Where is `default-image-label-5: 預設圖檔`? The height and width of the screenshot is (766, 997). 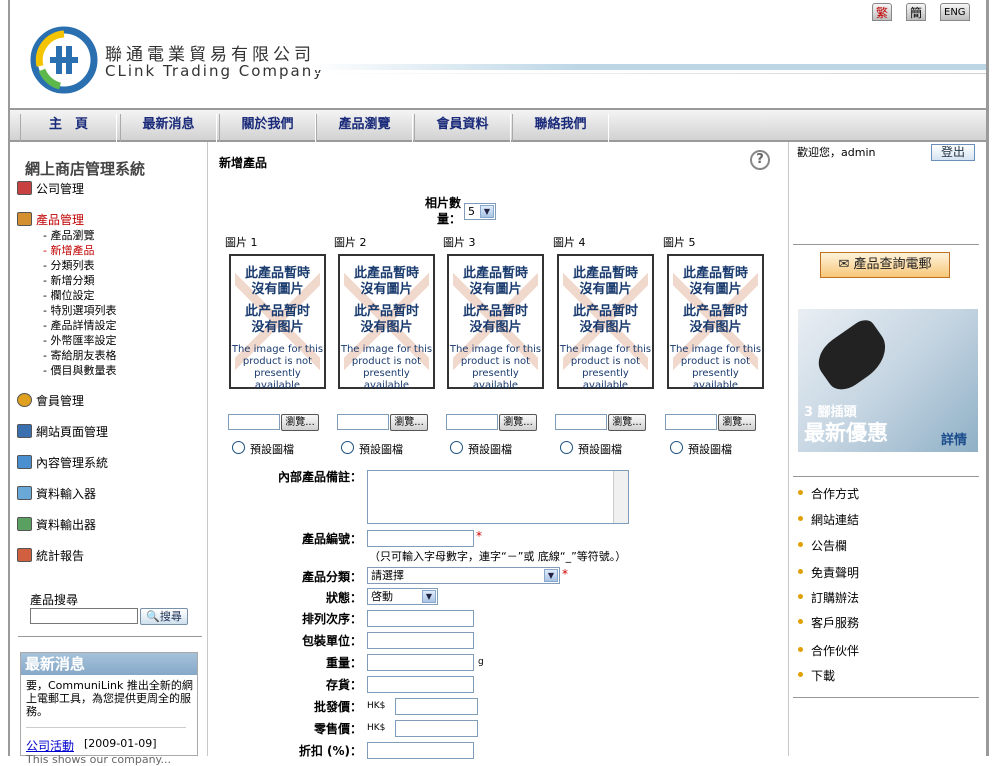
default-image-label-5: 預設圖檔 is located at coordinates (710, 449).